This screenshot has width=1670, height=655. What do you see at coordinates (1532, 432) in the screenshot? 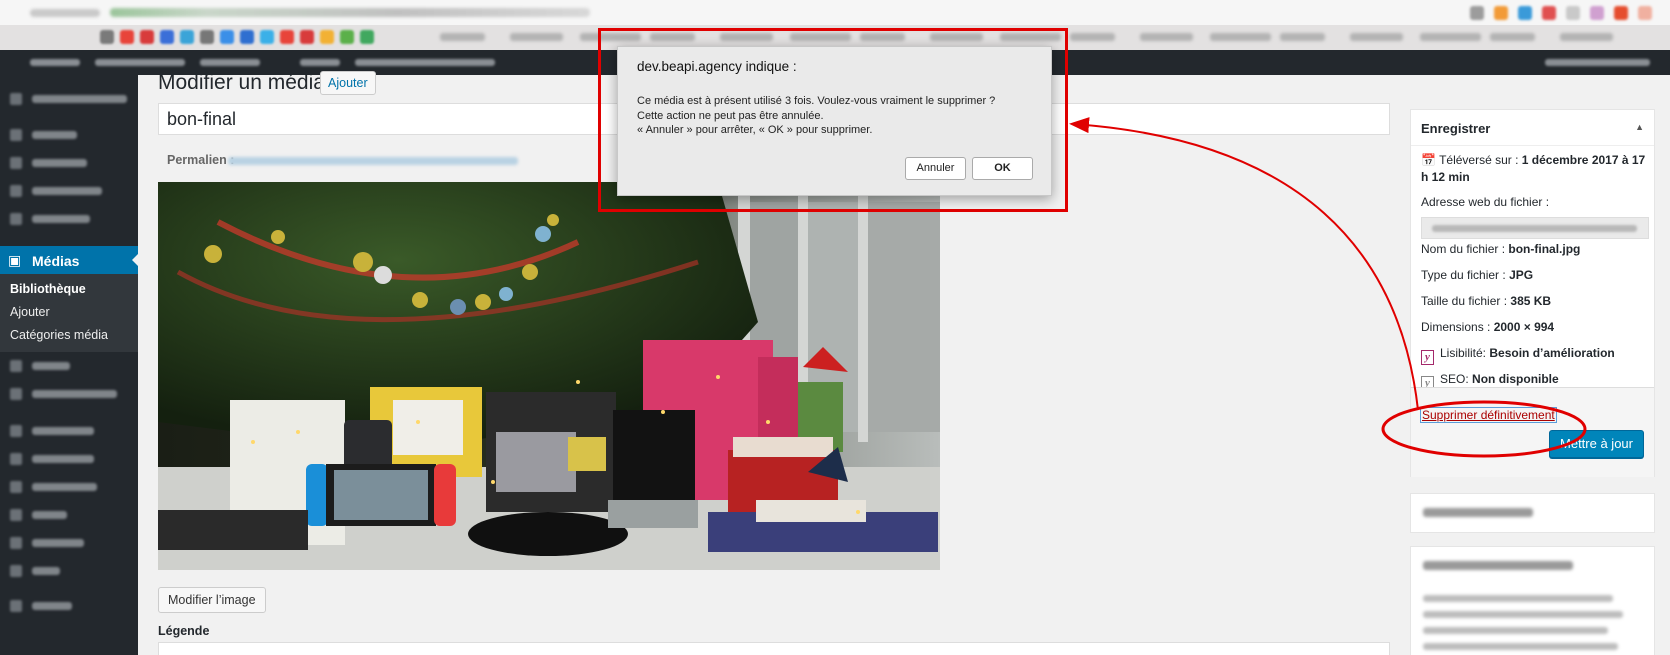
I see `save-metabox-actions: Supprimer définitivement Mettre à jour` at bounding box center [1532, 432].